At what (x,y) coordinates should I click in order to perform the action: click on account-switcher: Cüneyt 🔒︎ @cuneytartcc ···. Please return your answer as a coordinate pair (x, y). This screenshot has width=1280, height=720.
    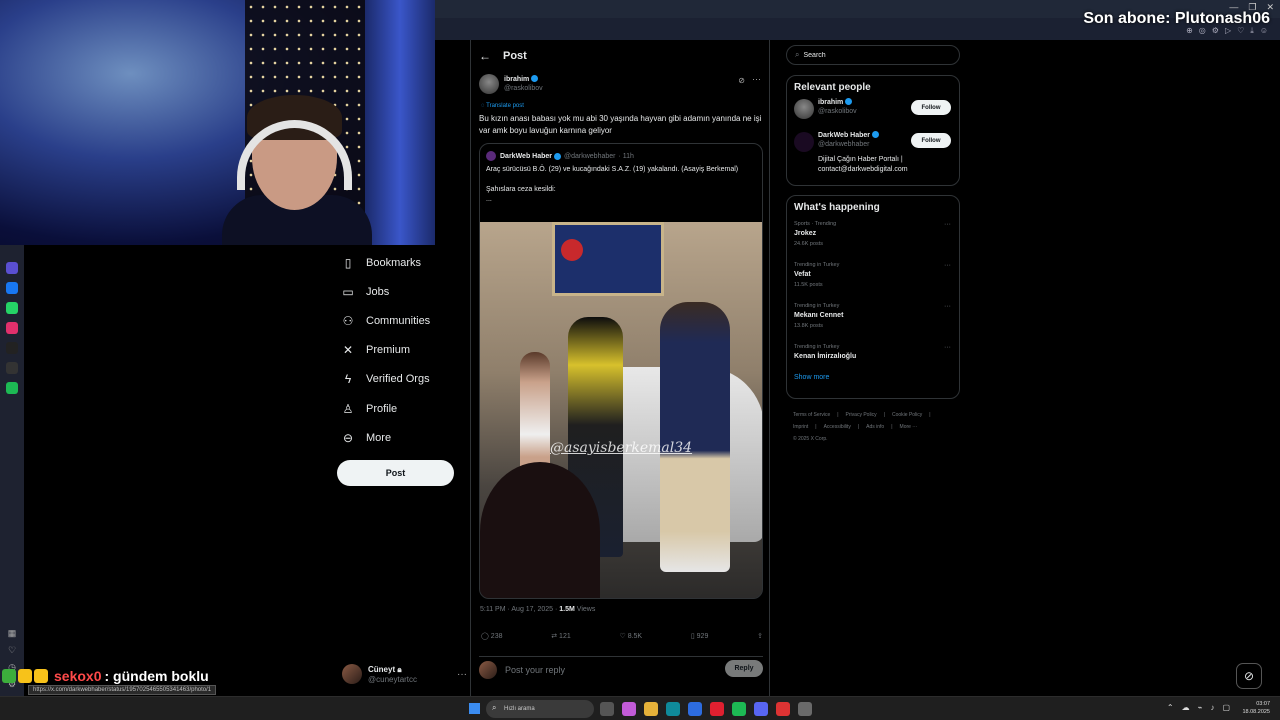
    Looking at the image, I should click on (404, 674).